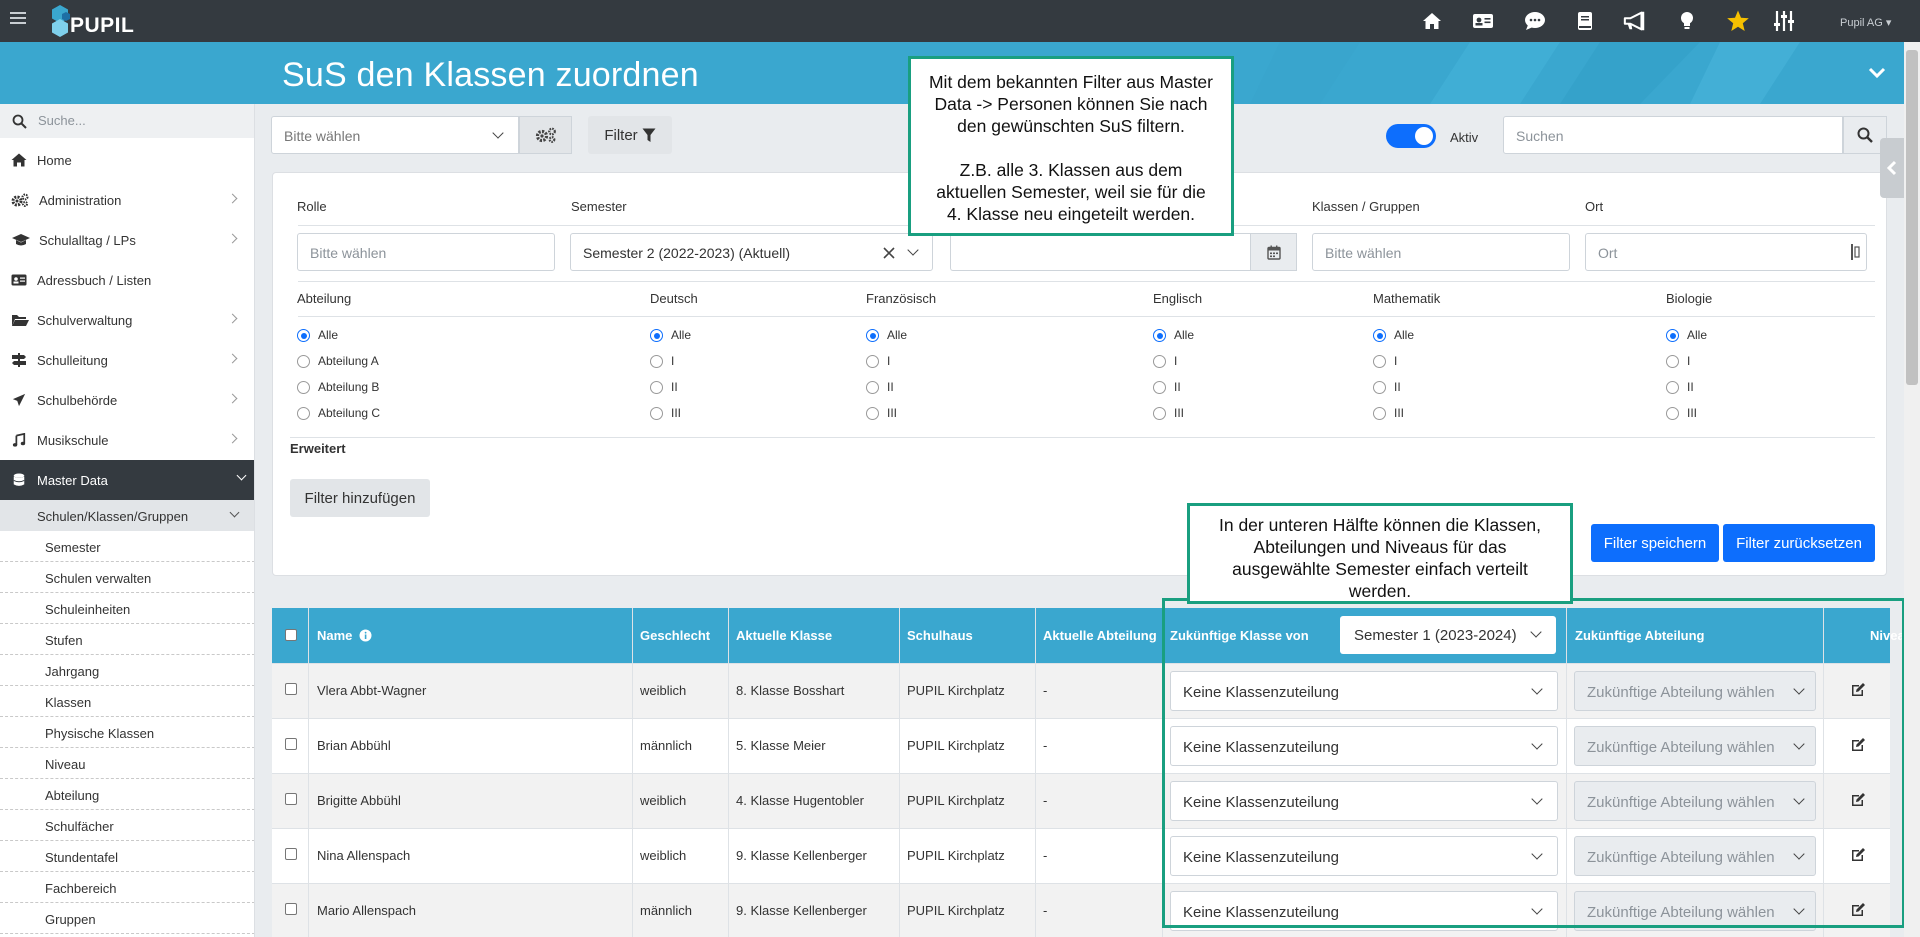 The width and height of the screenshot is (1920, 937). What do you see at coordinates (127, 515) in the screenshot?
I see `sidebar-subgroup-schulen: Schulen/Klassen/Gruppen` at bounding box center [127, 515].